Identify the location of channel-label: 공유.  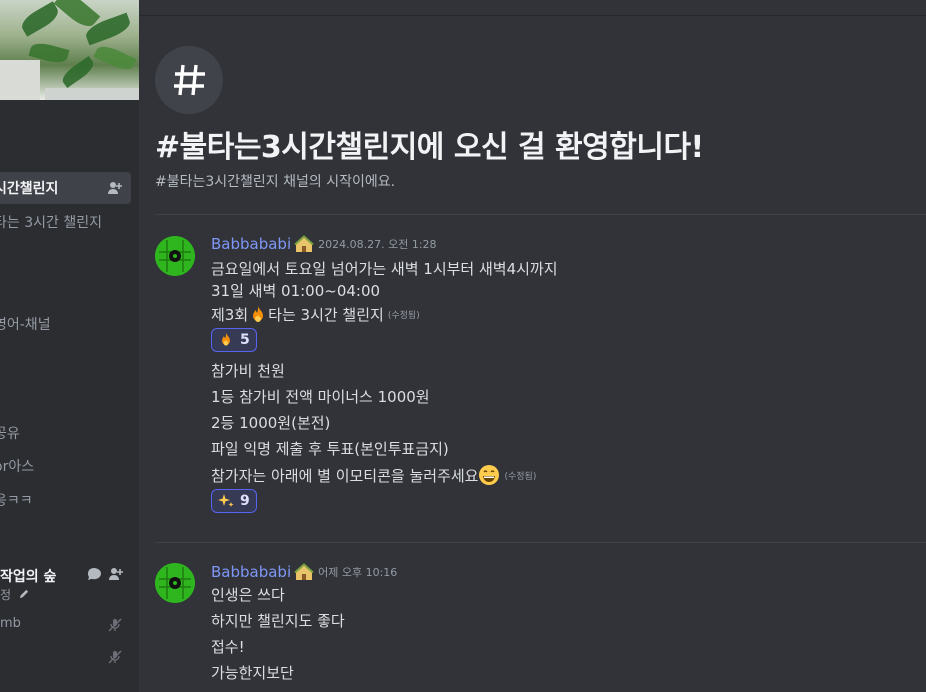
(10, 434).